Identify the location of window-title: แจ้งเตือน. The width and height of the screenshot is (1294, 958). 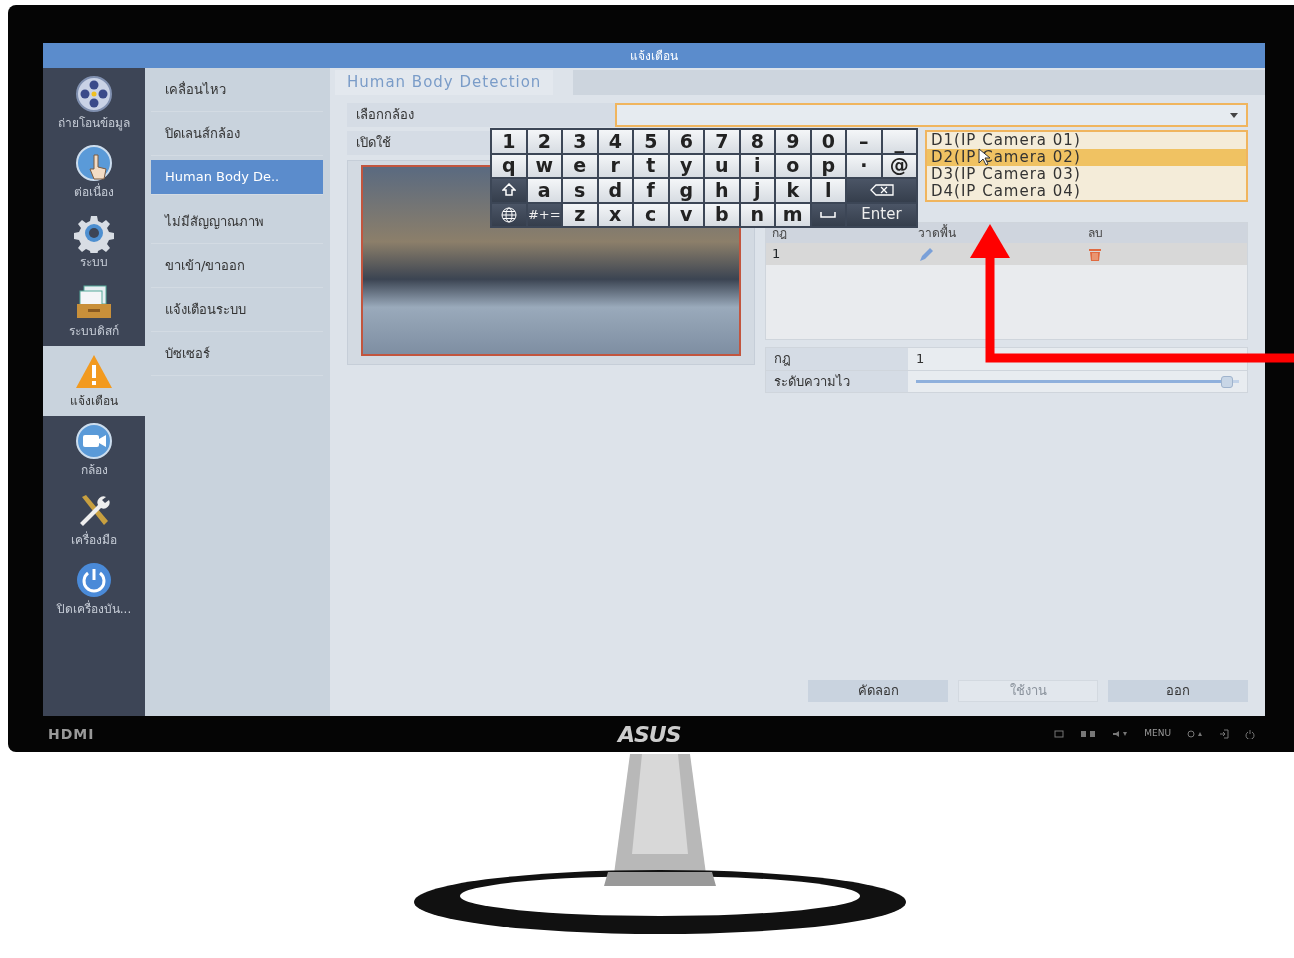
(654, 55).